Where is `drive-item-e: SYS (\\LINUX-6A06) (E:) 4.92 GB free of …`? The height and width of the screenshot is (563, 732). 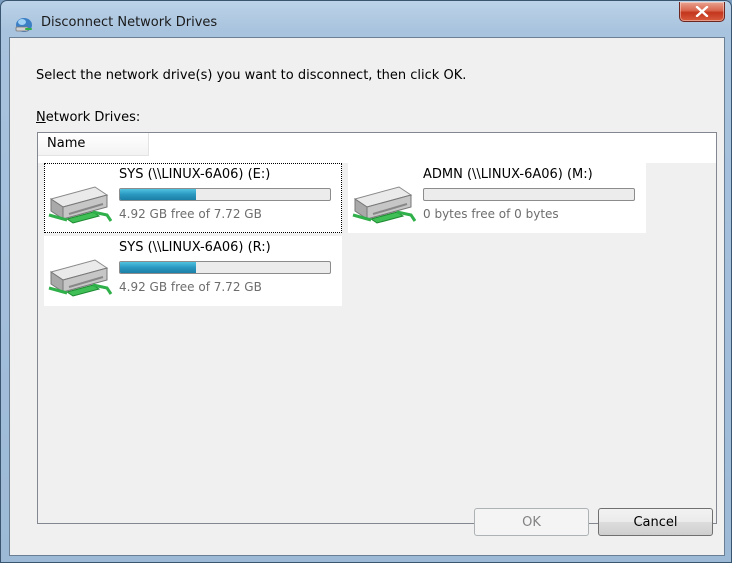
drive-item-e: SYS (\\LINUX-6A06) (E:) 4.92 GB free of … is located at coordinates (193, 198).